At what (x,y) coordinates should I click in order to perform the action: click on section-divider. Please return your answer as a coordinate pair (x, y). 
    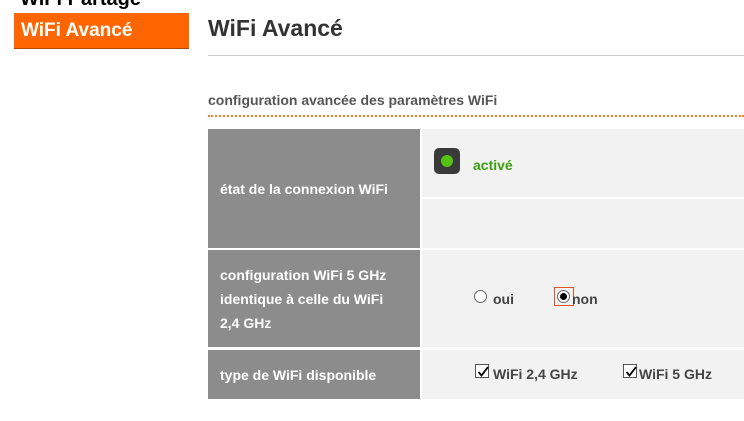
    Looking at the image, I should click on (476, 116).